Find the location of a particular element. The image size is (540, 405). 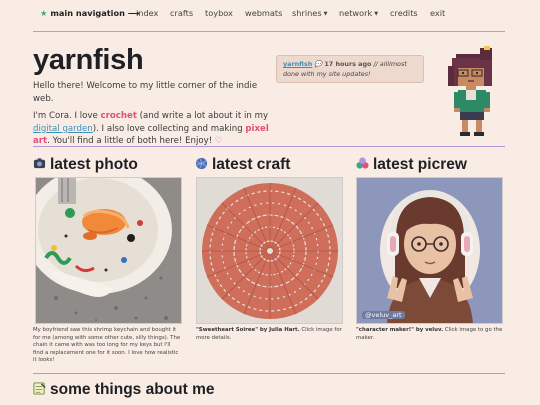

latest-photo-title-text: latest photo is located at coordinates (94, 164).